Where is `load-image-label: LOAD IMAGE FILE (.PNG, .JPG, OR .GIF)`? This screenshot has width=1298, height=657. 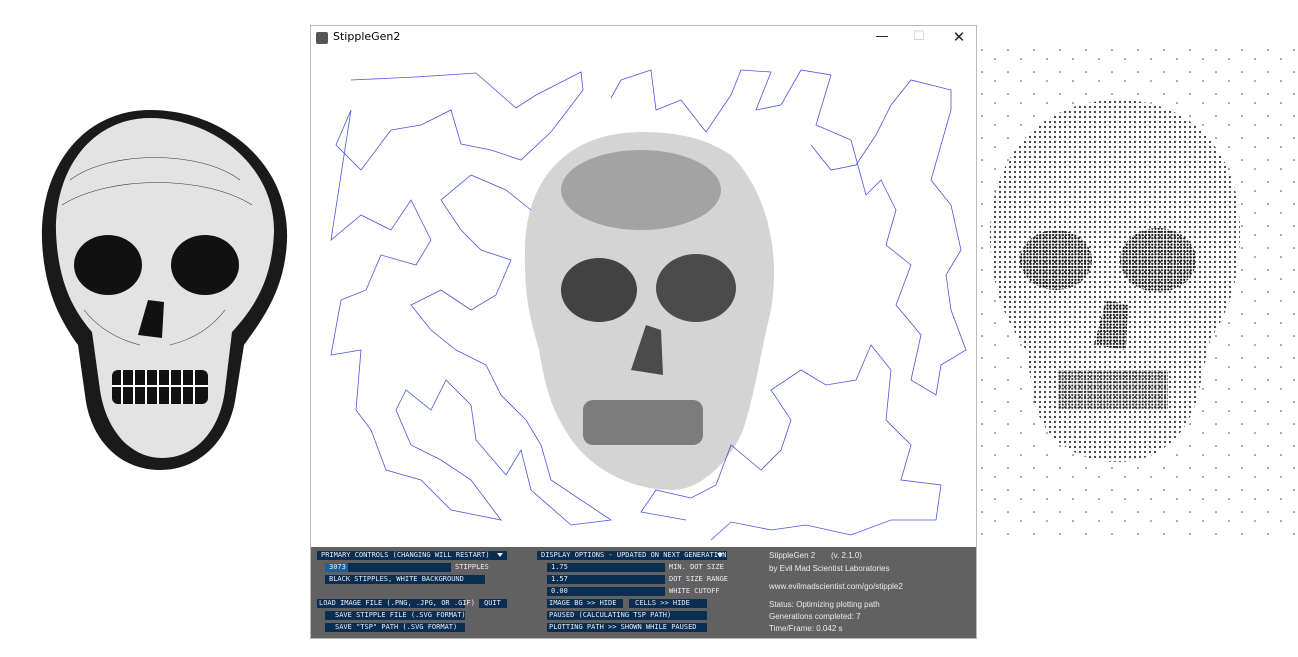 load-image-label: LOAD IMAGE FILE (.PNG, .JPG, OR .GIF) is located at coordinates (397, 603).